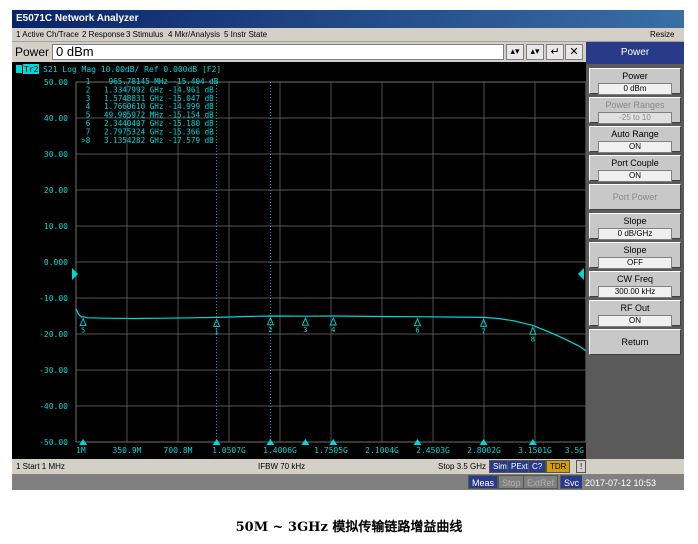  Describe the element at coordinates (541, 482) in the screenshot. I see `extref-indicator: ExtRef` at that location.